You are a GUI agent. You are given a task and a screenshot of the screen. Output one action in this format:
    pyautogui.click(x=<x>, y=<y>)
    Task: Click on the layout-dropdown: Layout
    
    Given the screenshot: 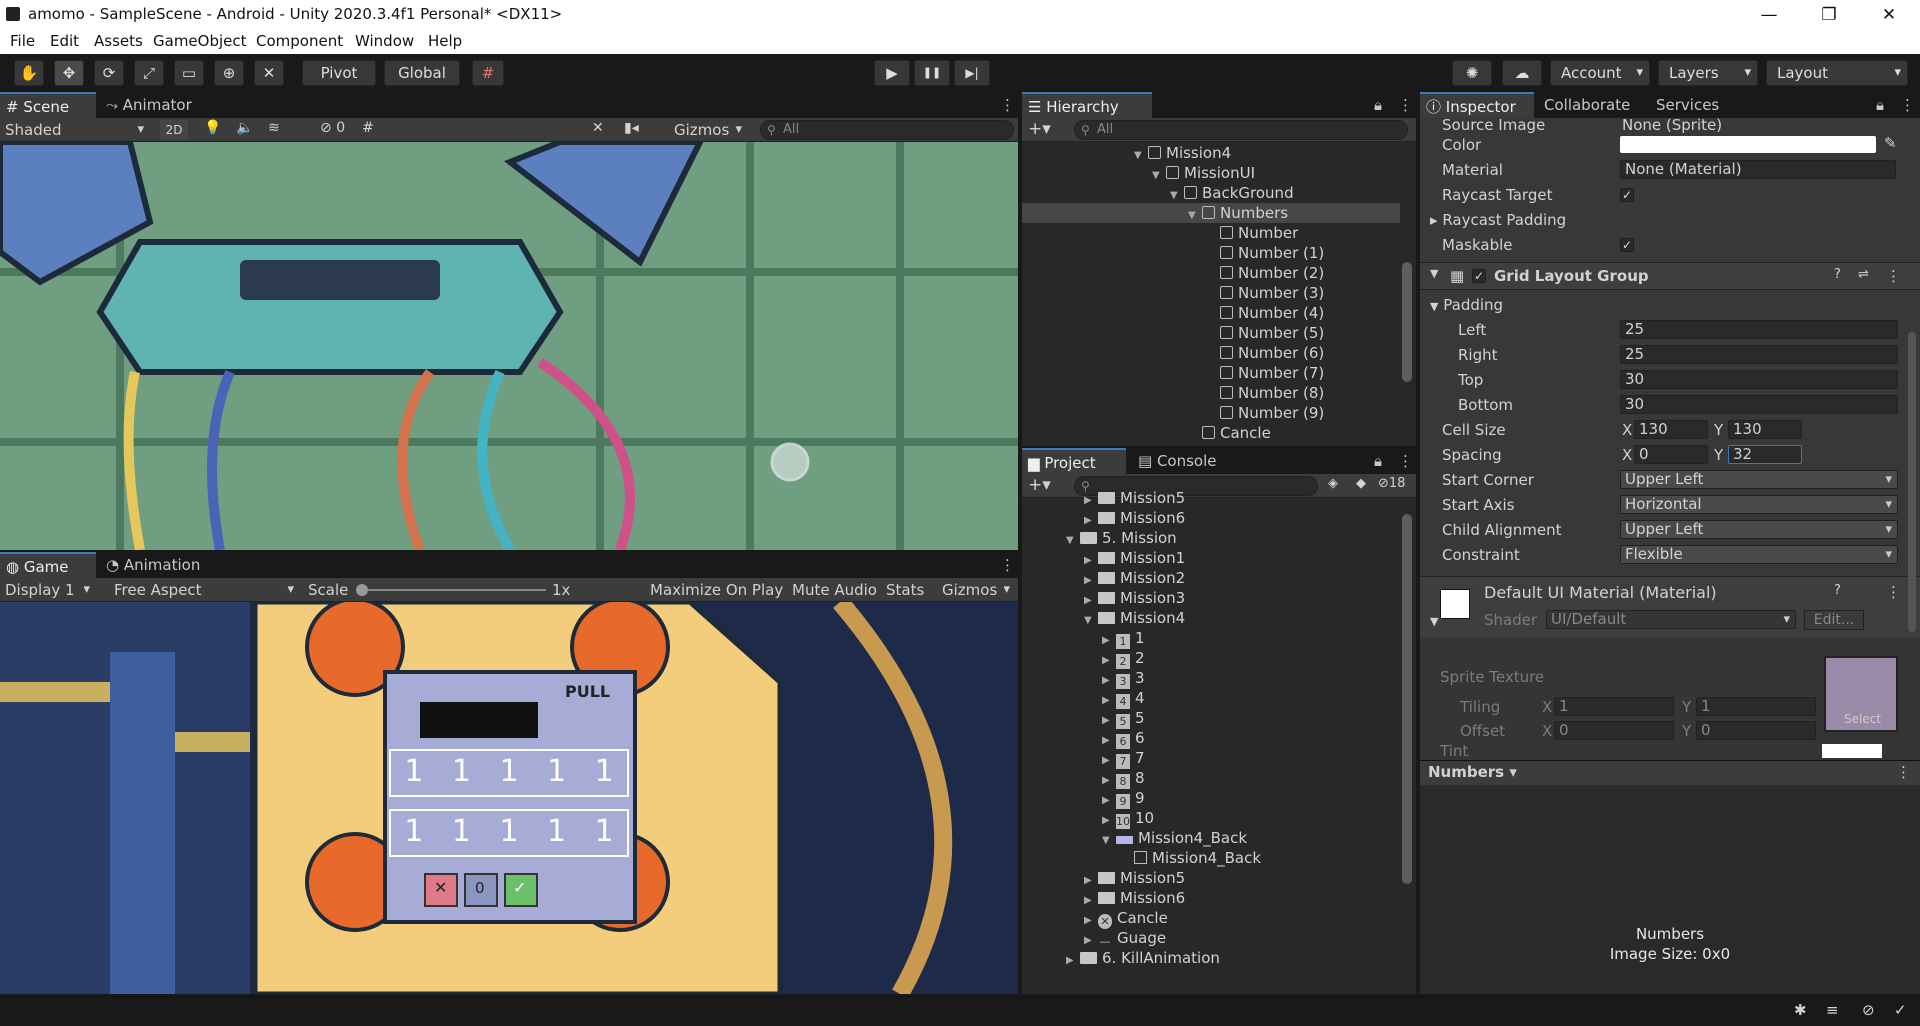 What is the action you would take?
    pyautogui.click(x=1837, y=73)
    